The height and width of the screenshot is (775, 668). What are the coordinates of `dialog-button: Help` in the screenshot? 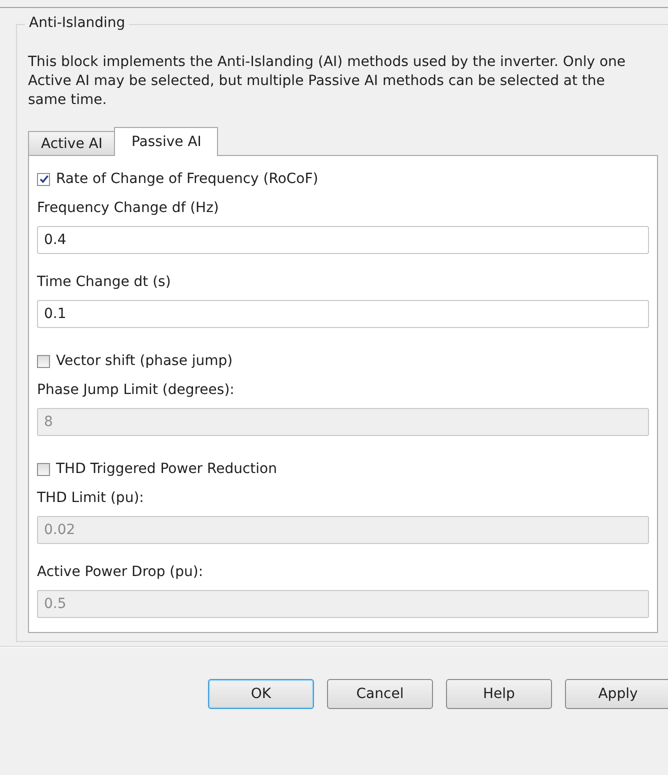 It's located at (499, 694).